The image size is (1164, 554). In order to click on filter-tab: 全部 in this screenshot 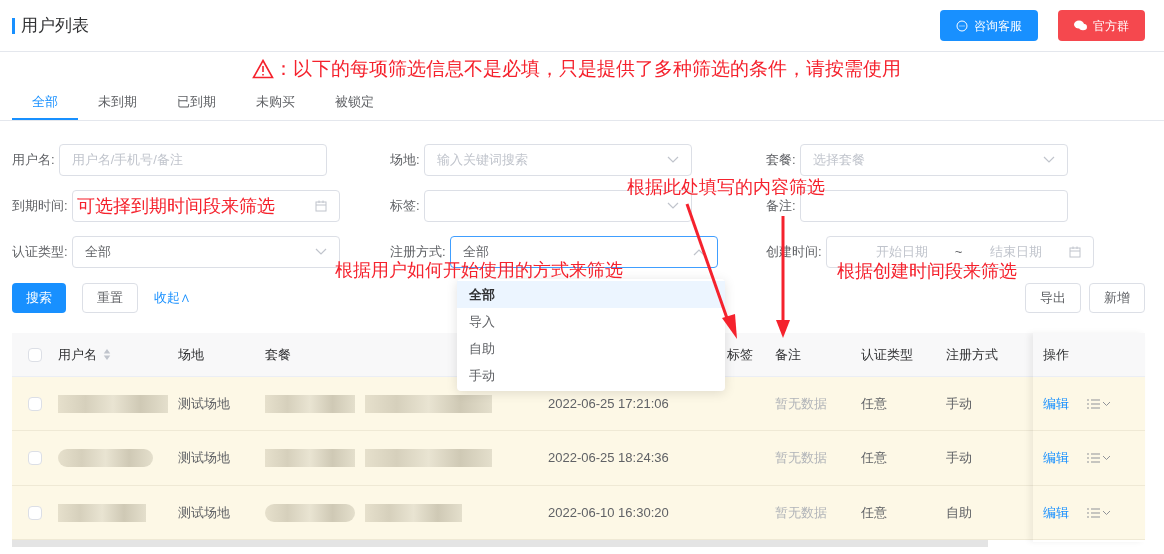, I will do `click(45, 103)`.